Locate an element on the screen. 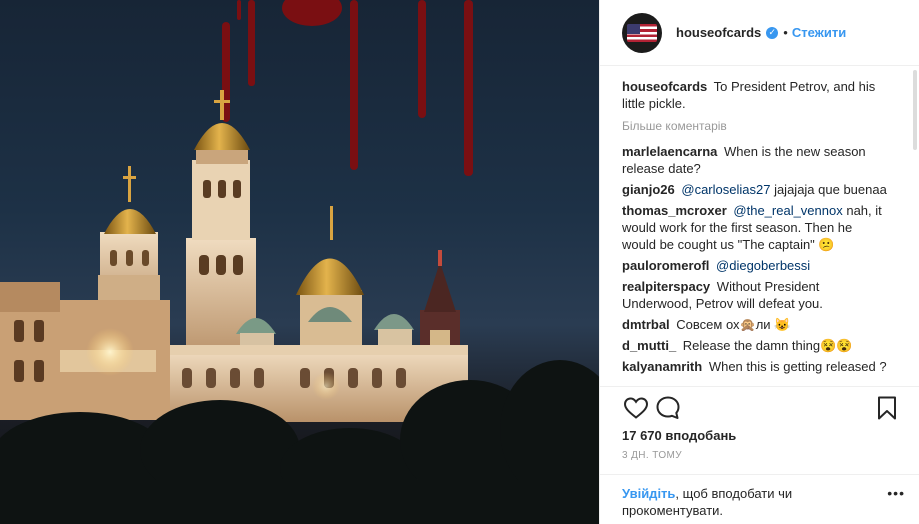 The image size is (919, 524). blood-drips is located at coordinates (347, 88).